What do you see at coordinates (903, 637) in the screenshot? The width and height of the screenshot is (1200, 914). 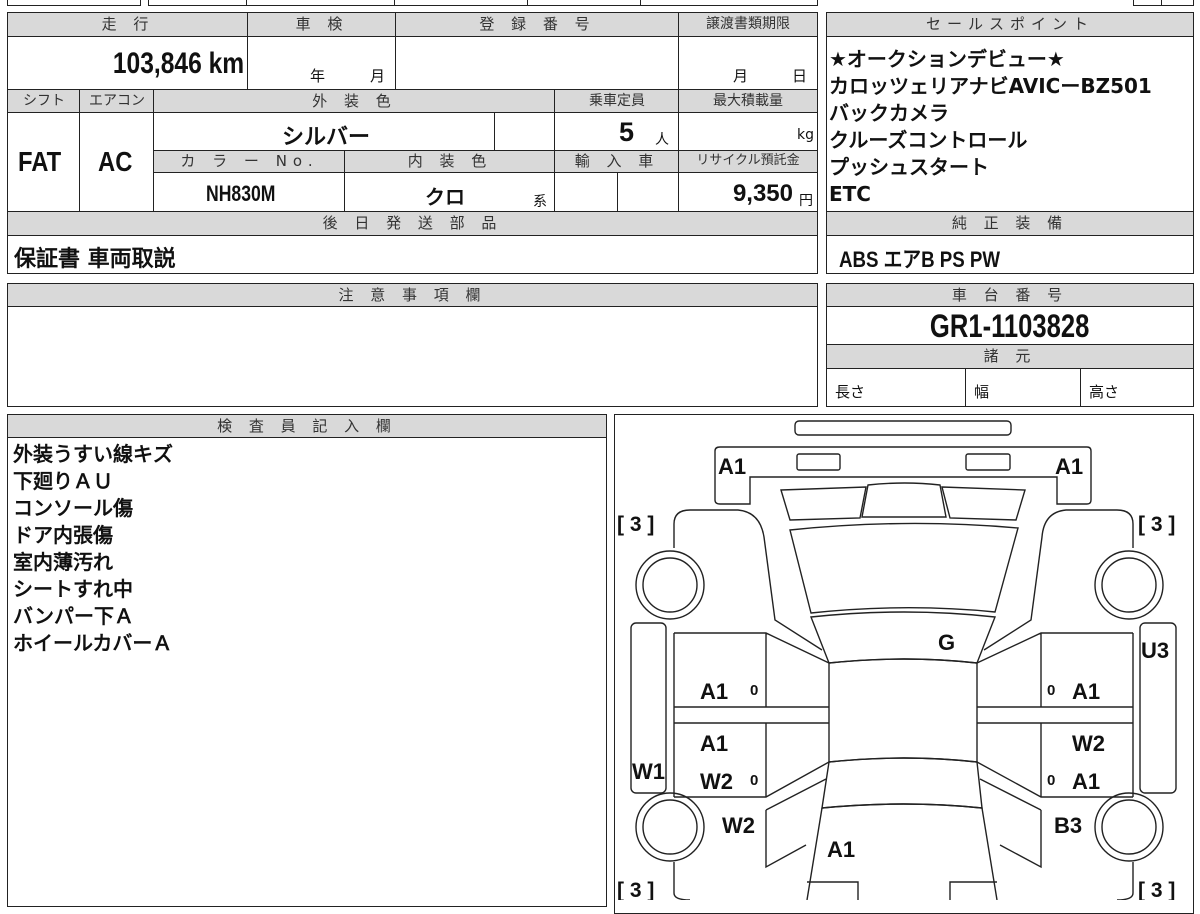 I see `windshield` at bounding box center [903, 637].